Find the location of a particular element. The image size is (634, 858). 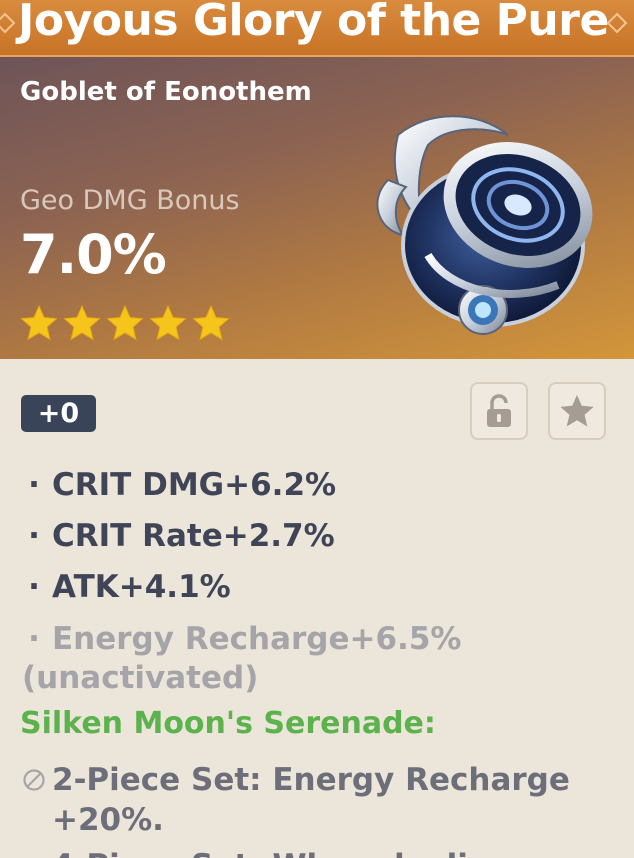

set-effect-2pc-continued: +20%. is located at coordinates (108, 820).